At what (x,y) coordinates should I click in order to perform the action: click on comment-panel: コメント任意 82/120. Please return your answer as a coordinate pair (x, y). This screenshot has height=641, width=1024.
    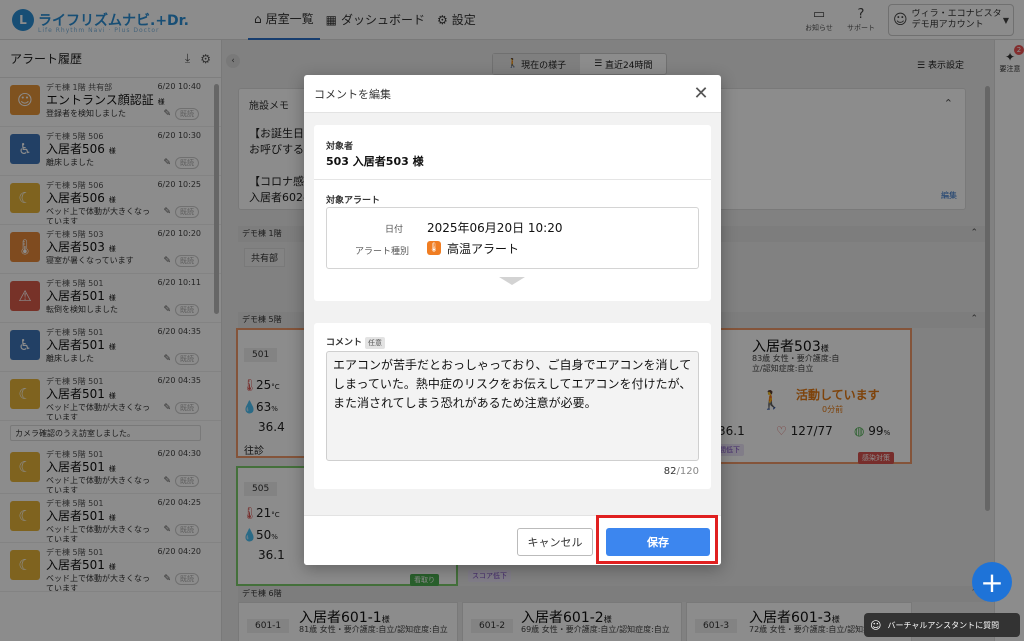
    Looking at the image, I should click on (512, 406).